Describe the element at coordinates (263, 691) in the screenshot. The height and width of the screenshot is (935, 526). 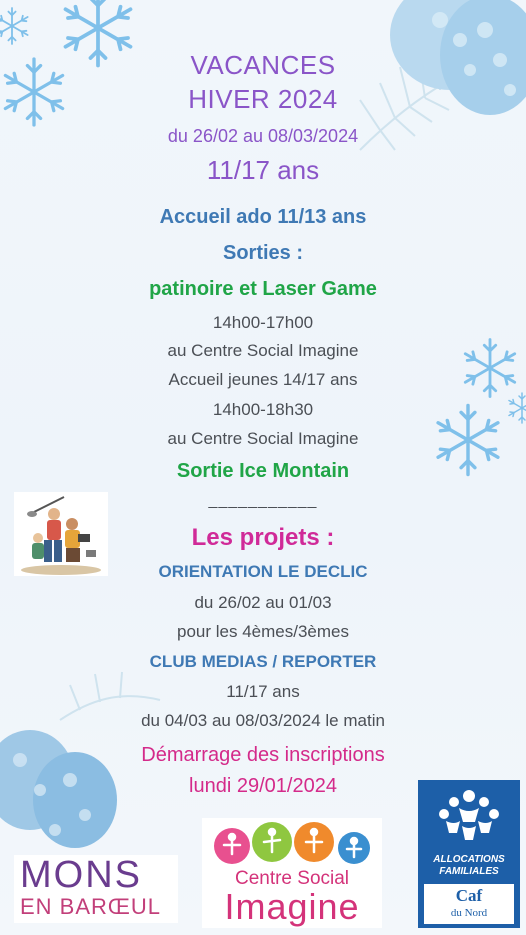
I see `project-2-age: 11/17 ans` at that location.